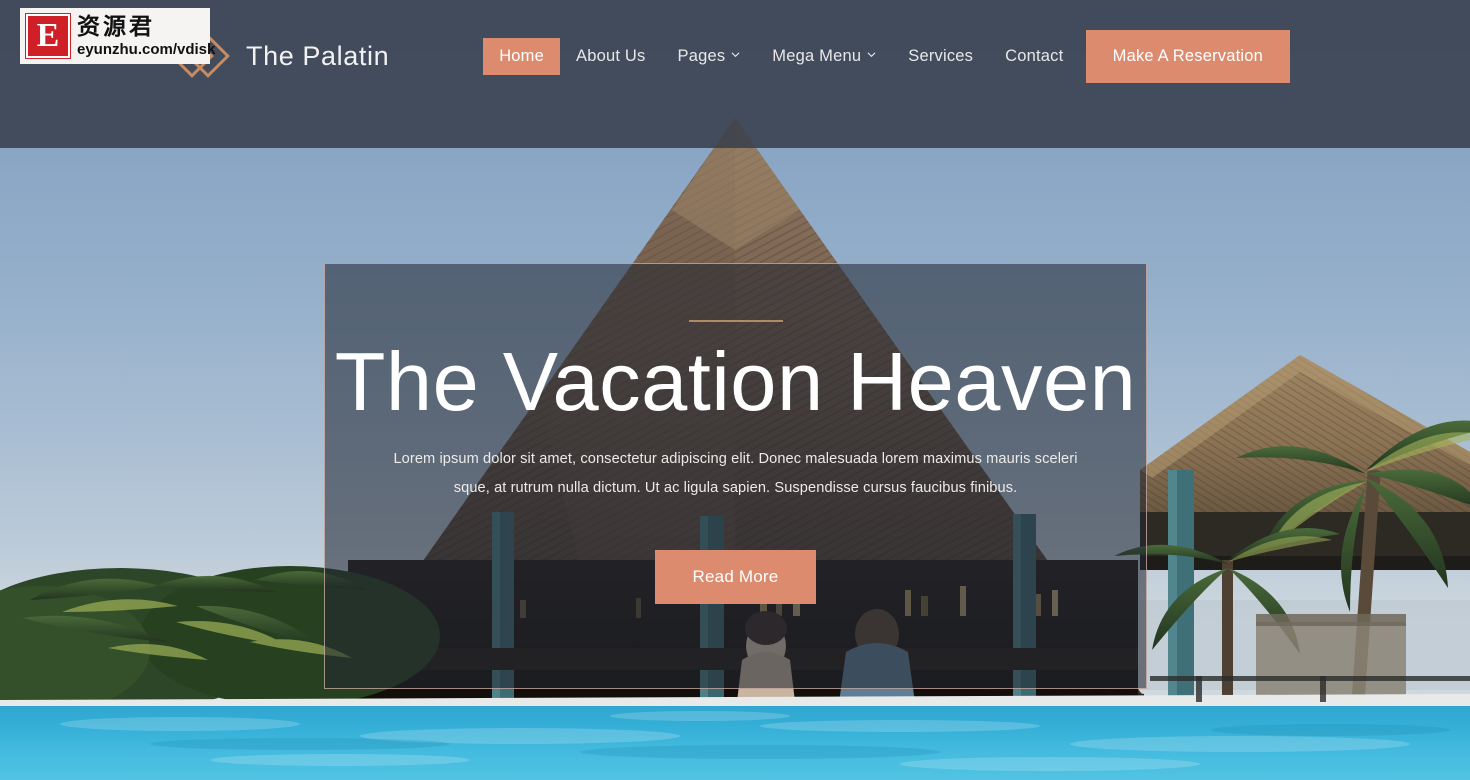 The width and height of the screenshot is (1470, 780). Describe the element at coordinates (817, 55) in the screenshot. I see `nav-label: Mega Menu` at that location.